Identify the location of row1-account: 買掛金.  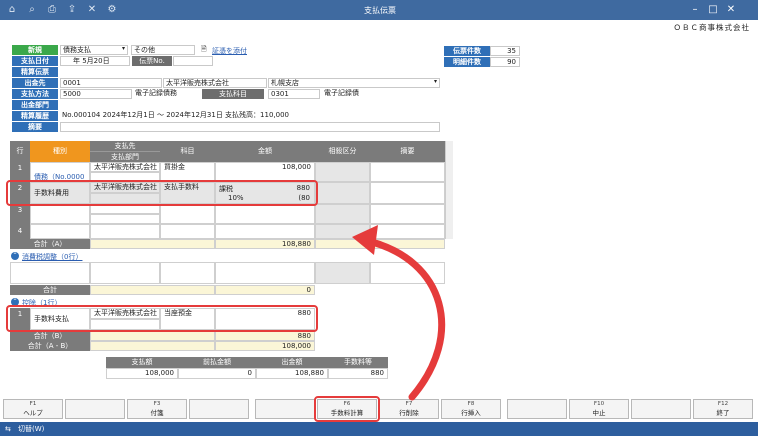
(187, 172).